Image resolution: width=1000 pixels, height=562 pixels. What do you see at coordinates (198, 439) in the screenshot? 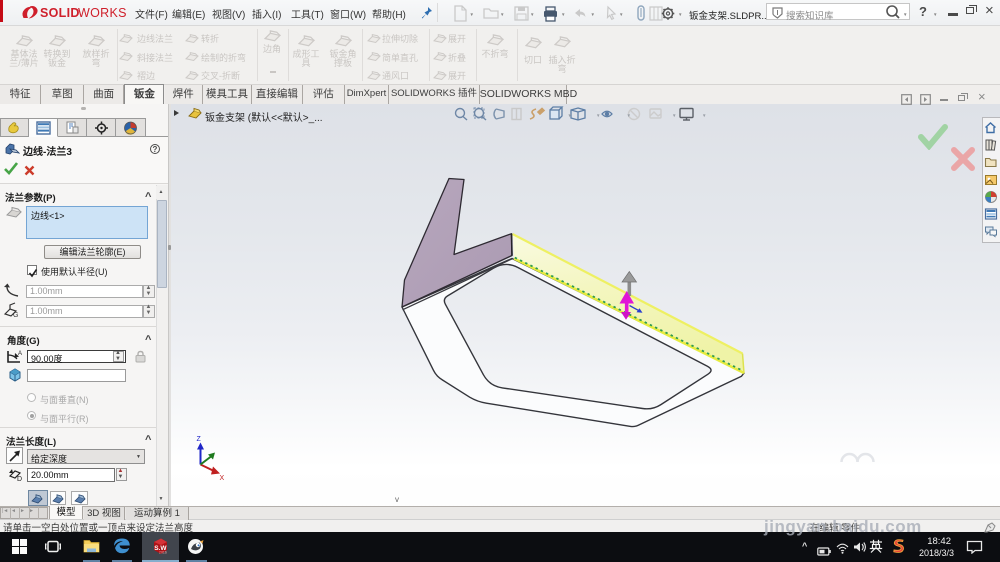
I see `svg-text: Z` at bounding box center [198, 439].